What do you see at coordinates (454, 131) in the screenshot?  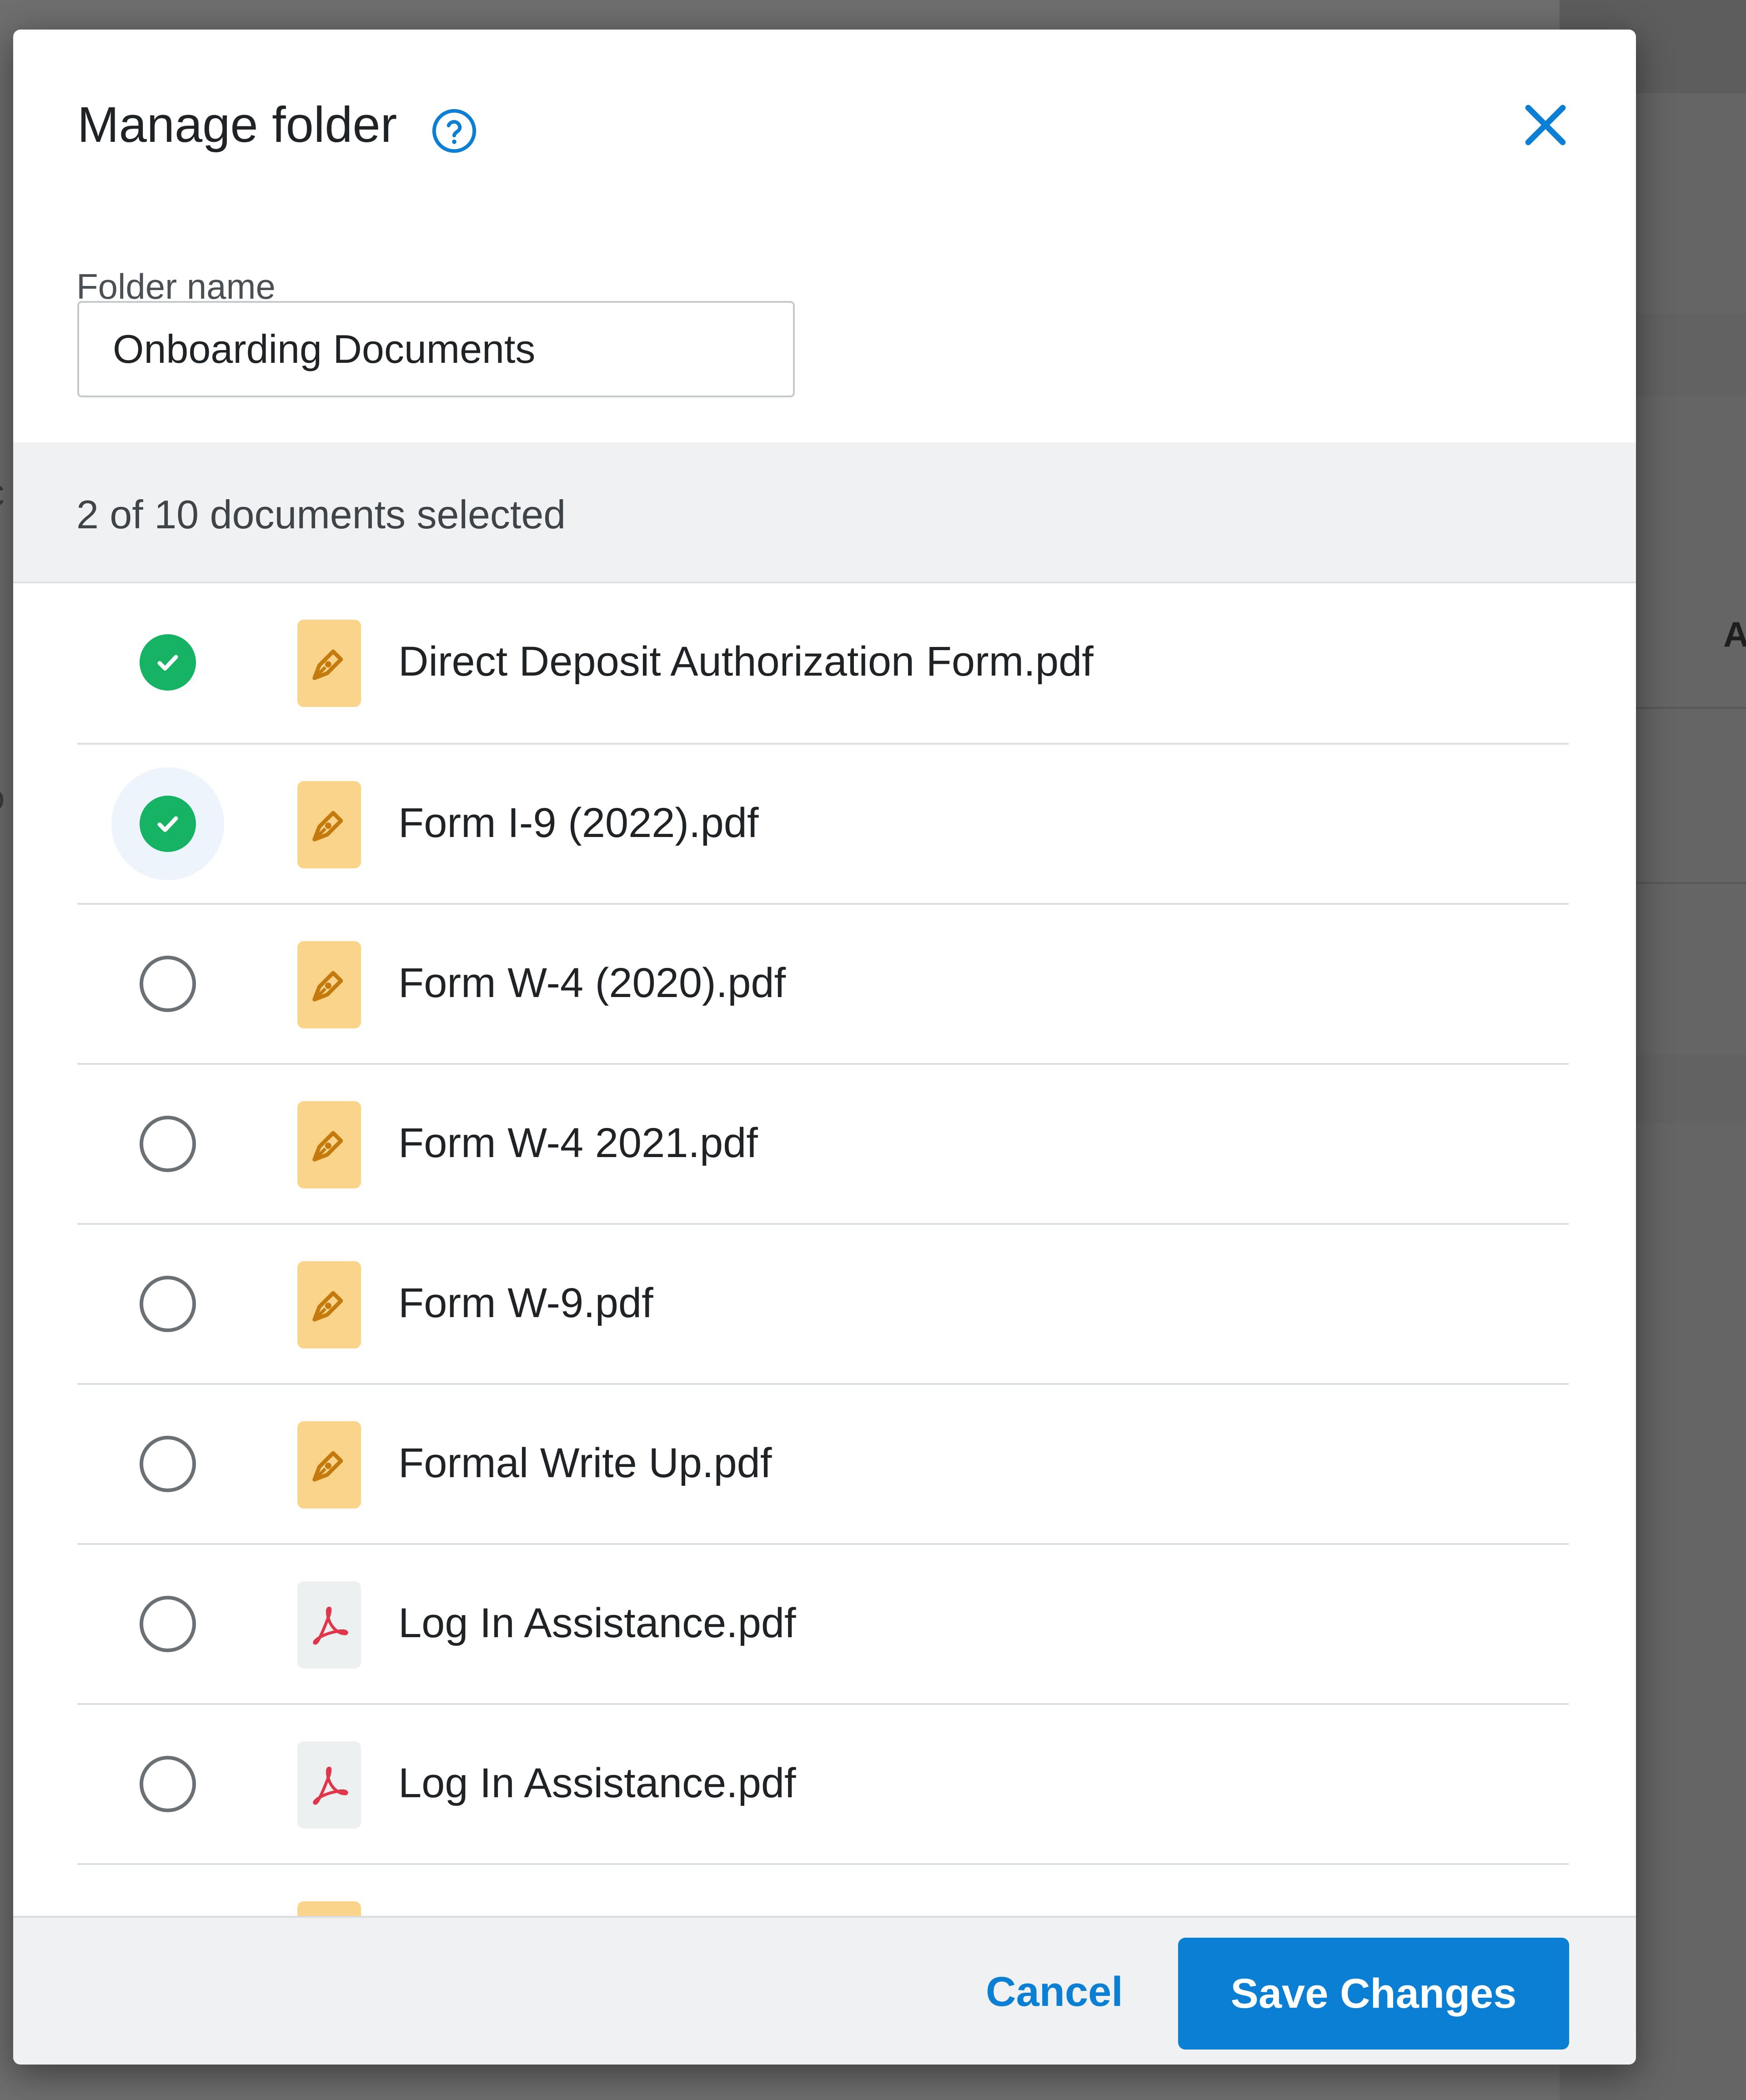 I see `help-circle-icon` at bounding box center [454, 131].